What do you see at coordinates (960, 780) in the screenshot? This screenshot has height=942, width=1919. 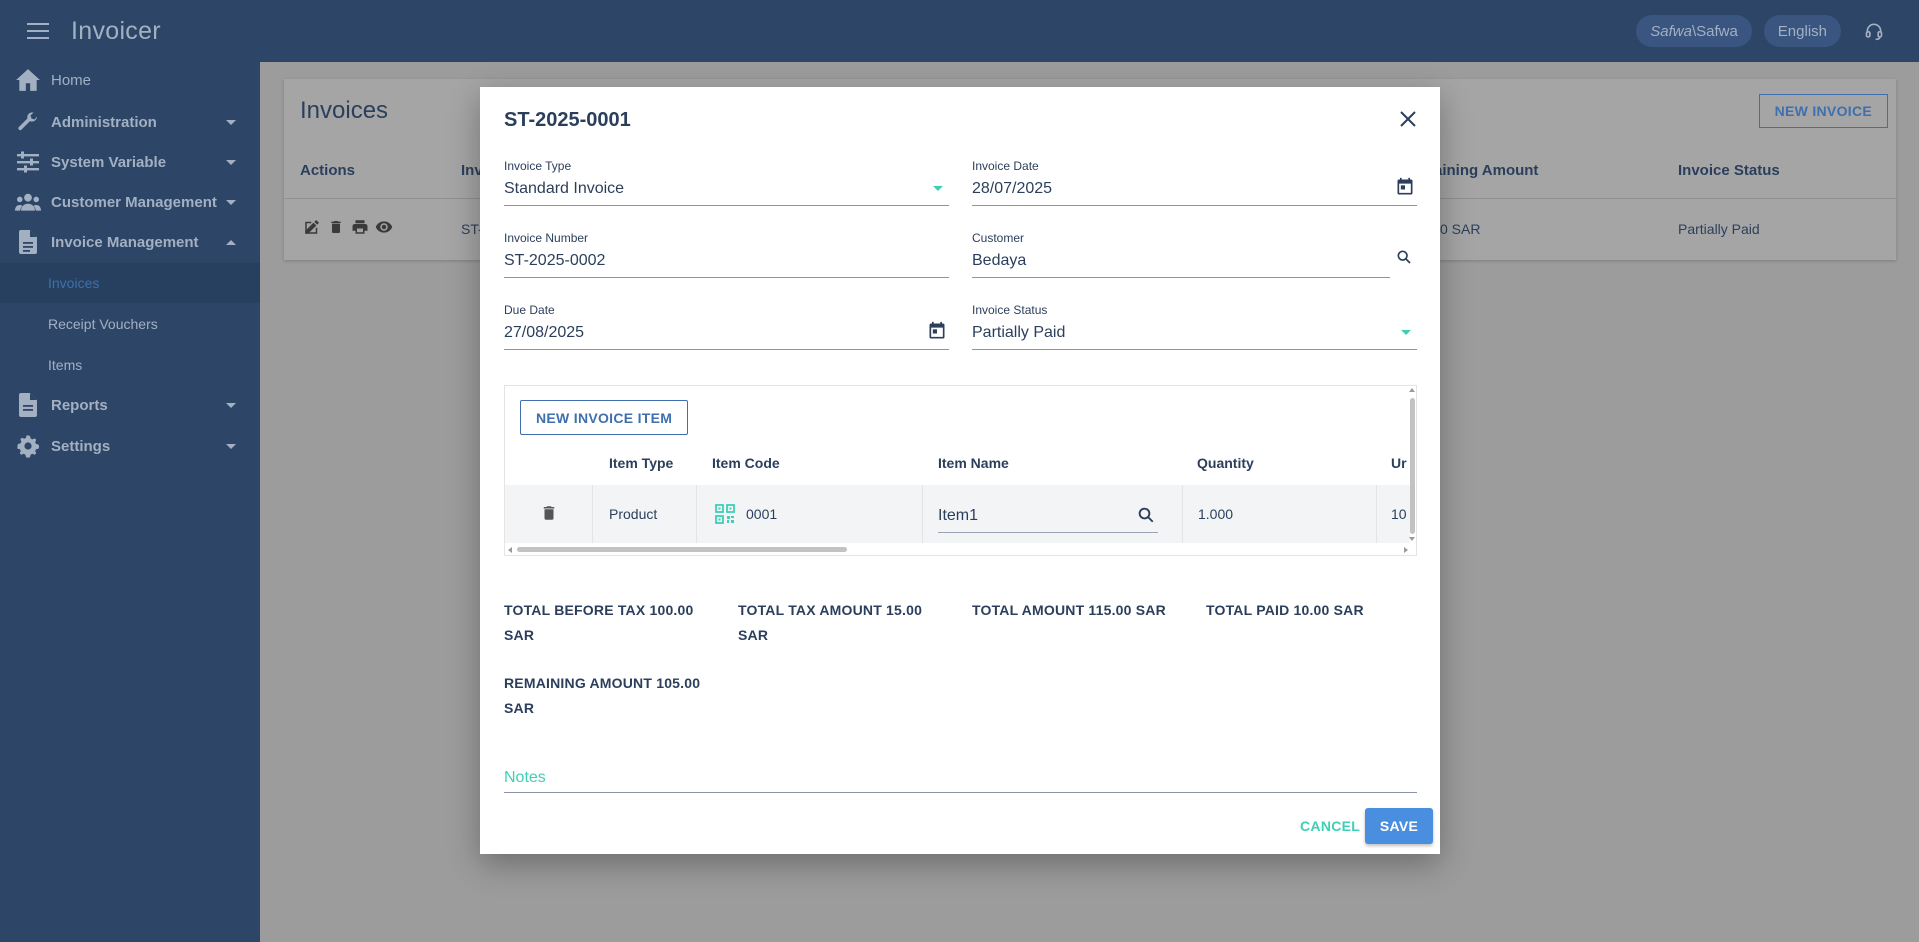 I see `notes-field: Notes` at bounding box center [960, 780].